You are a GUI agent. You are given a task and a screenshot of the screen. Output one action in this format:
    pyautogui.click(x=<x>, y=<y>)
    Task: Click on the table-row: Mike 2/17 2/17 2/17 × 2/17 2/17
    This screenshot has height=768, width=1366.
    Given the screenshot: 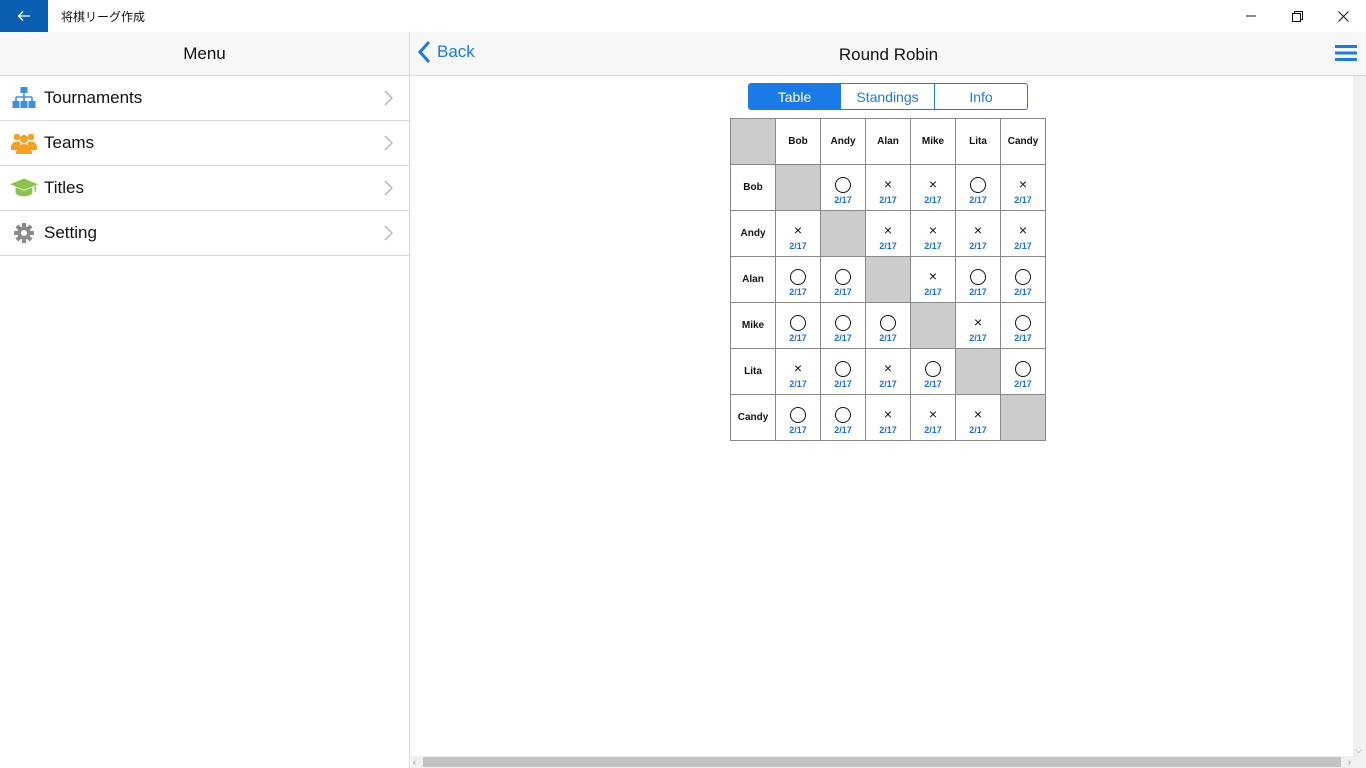 What is the action you would take?
    pyautogui.click(x=888, y=325)
    